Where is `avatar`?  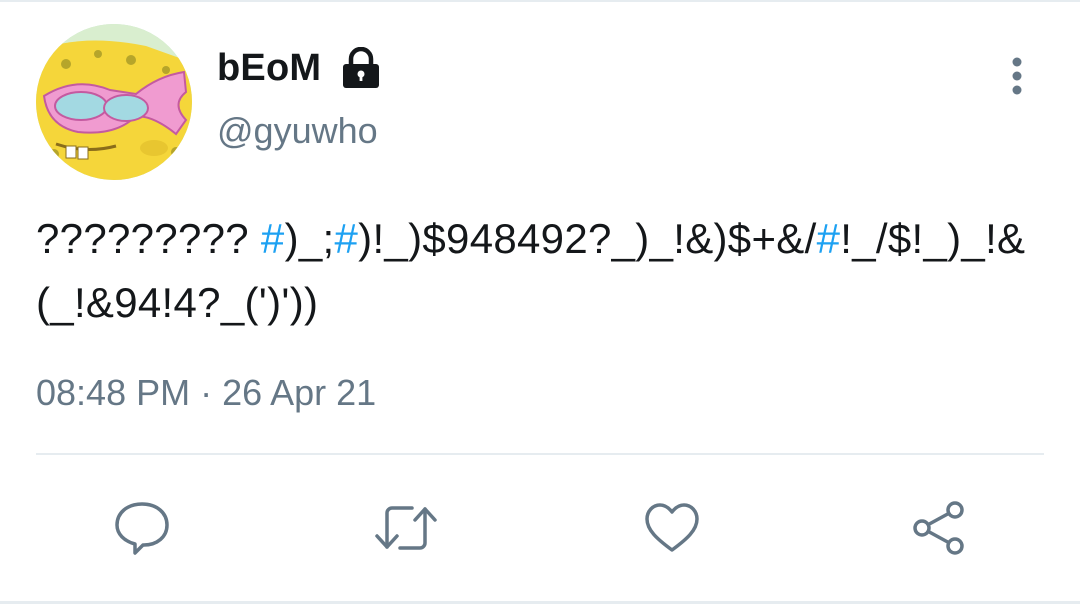
avatar is located at coordinates (114, 102).